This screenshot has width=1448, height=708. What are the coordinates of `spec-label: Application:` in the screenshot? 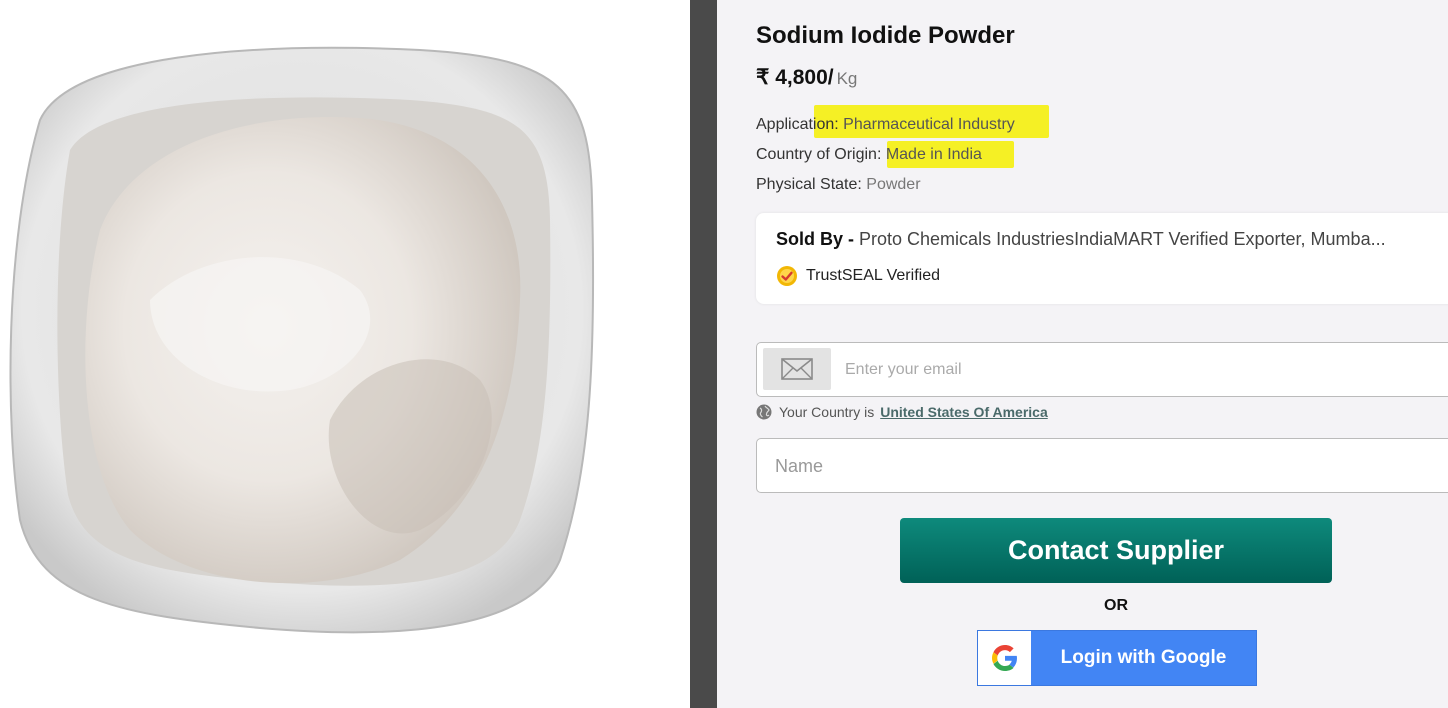 It's located at (800, 124).